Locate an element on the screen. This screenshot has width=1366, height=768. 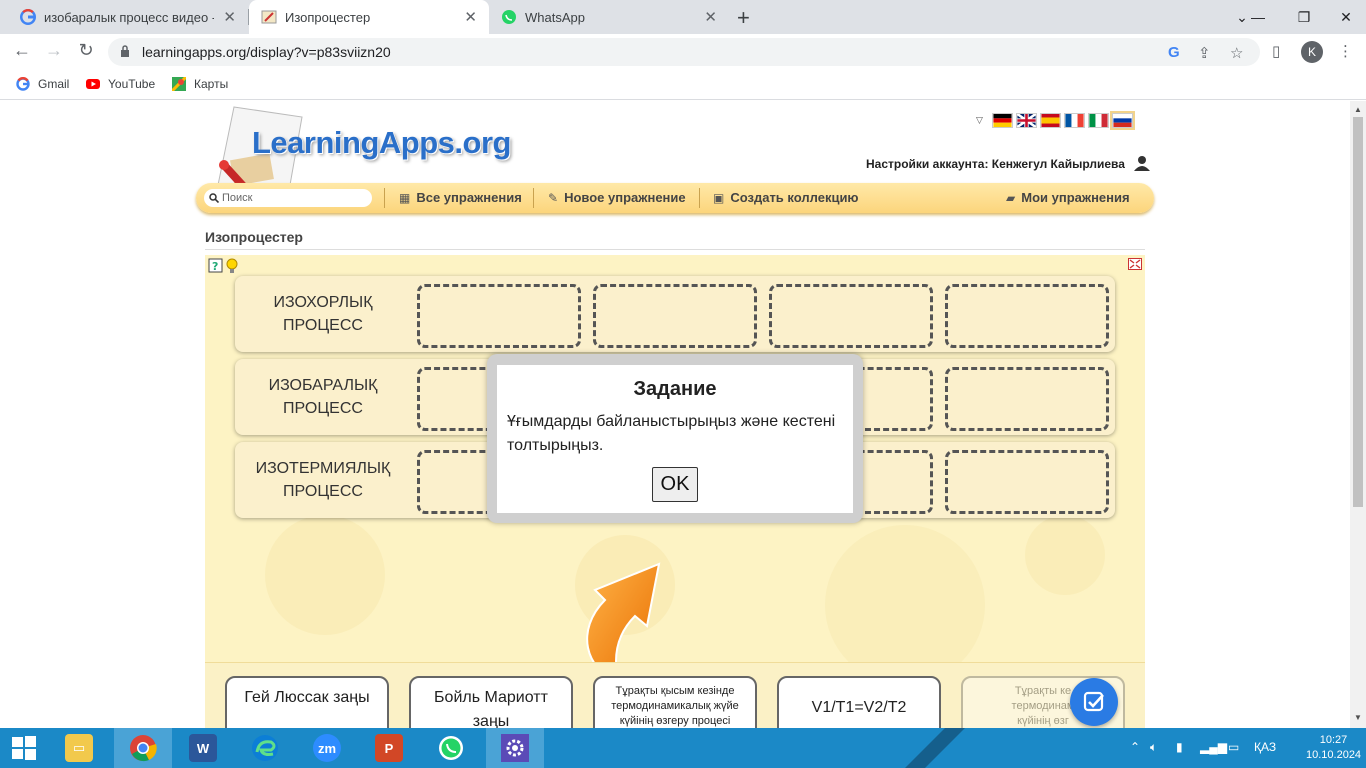
help-icons: ? is located at coordinates (224, 266).